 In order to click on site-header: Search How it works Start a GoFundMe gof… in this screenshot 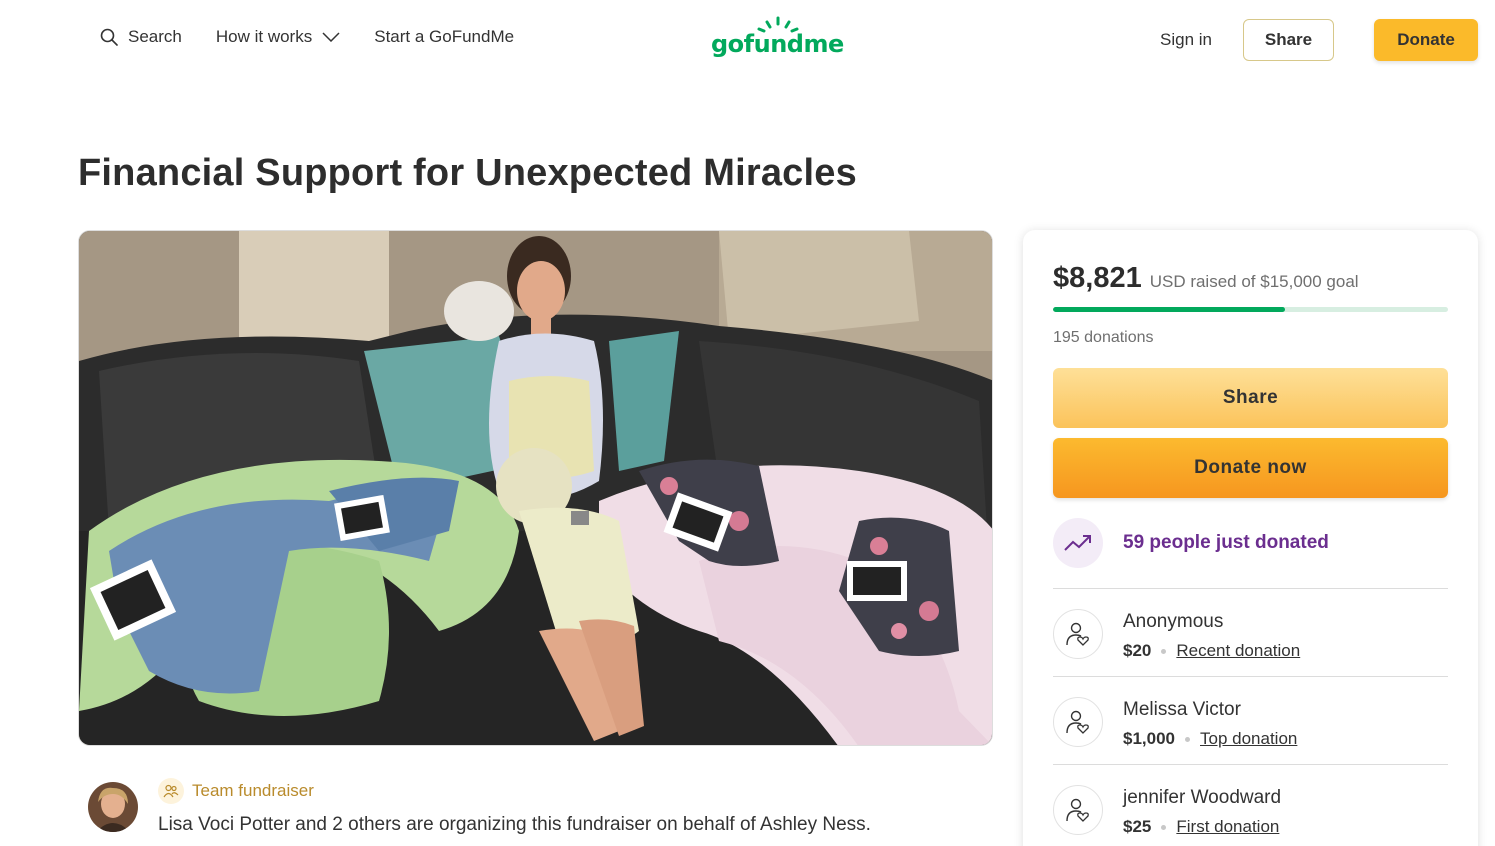, I will do `click(747, 40)`.